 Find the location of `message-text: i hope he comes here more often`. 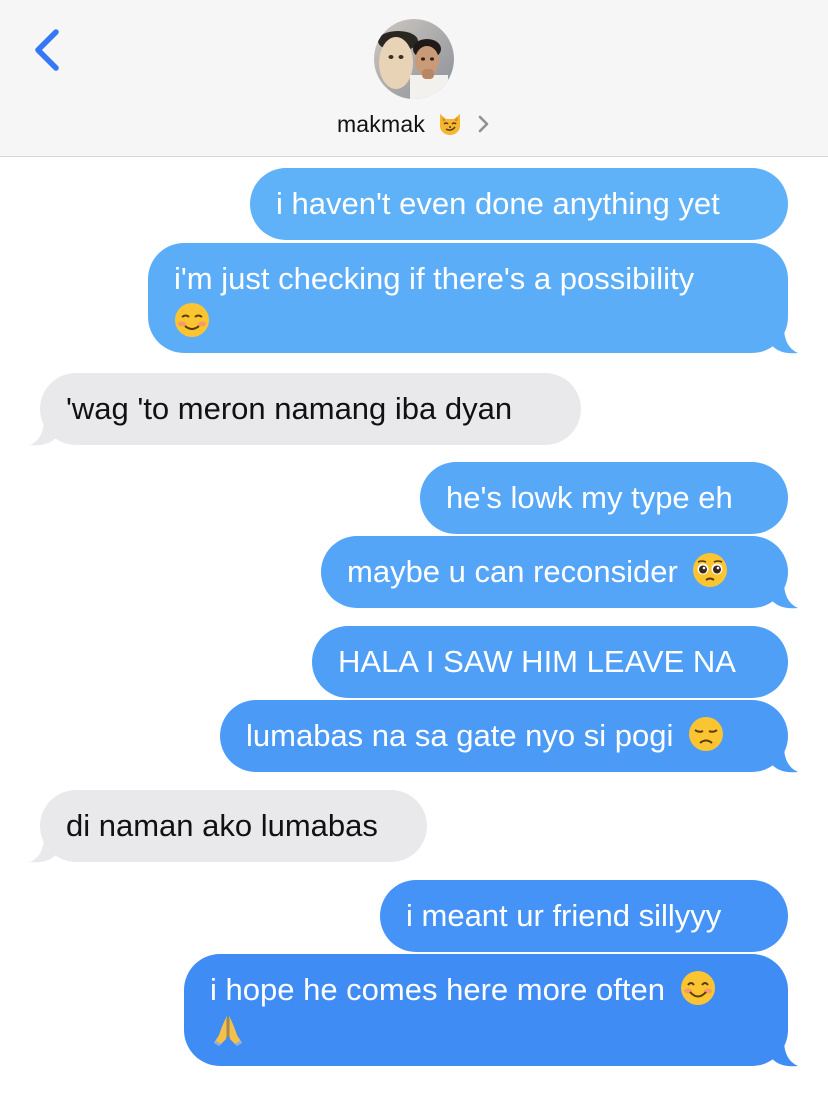

message-text: i hope he comes here more often is located at coordinates (437, 989).